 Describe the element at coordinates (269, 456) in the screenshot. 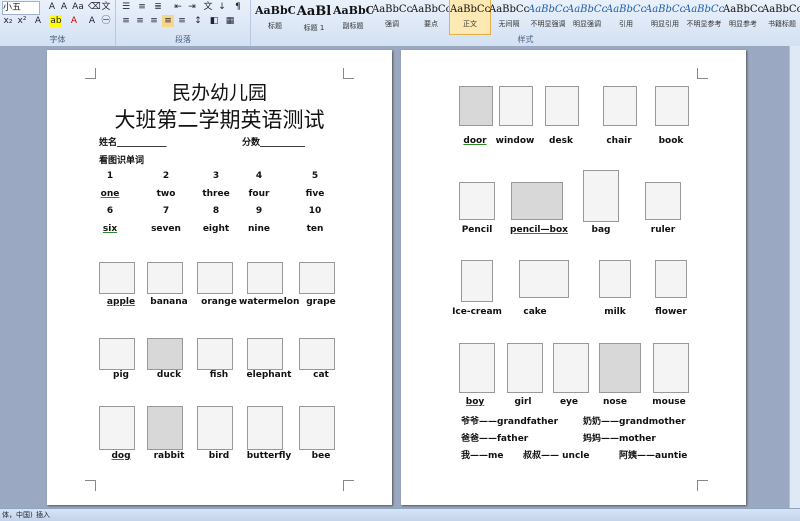

I see `word-butterfly: butterfly` at that location.